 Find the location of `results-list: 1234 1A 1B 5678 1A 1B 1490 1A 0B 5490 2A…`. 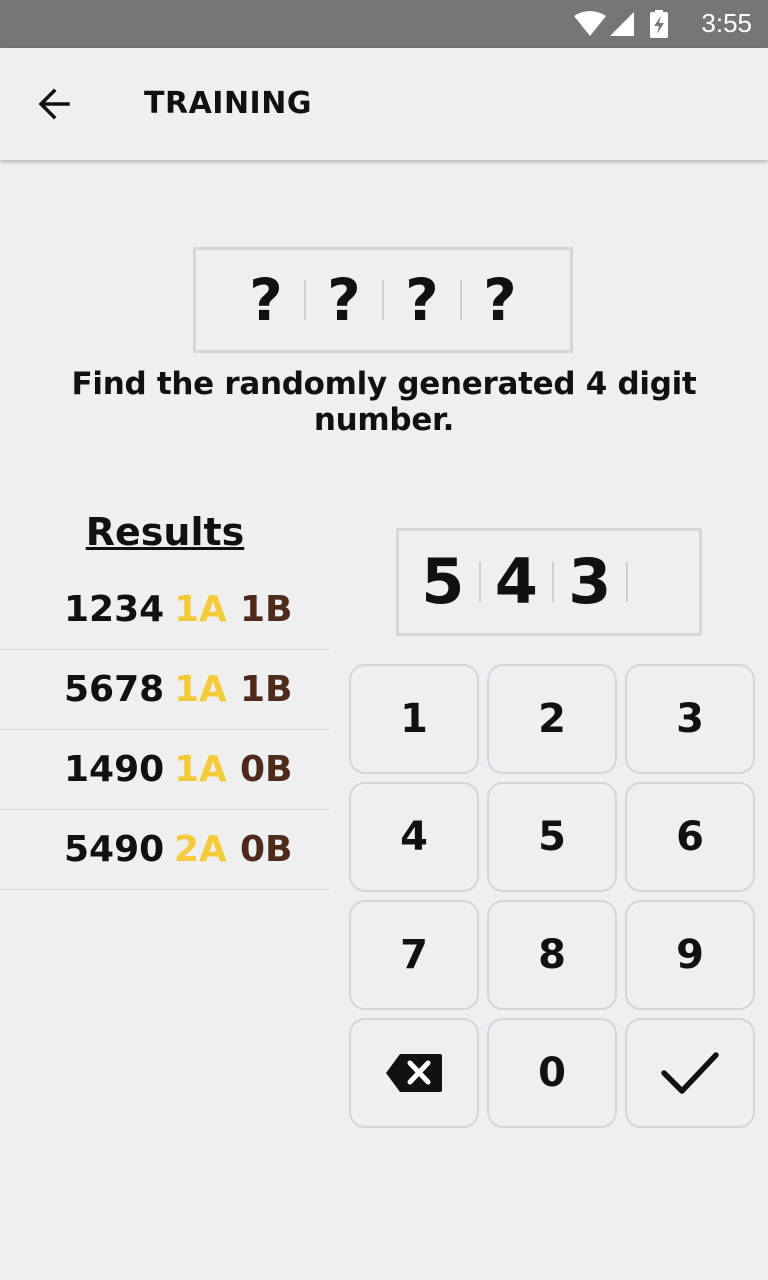

results-list: 1234 1A 1B 5678 1A 1B 1490 1A 0B 5490 2A… is located at coordinates (165, 730).